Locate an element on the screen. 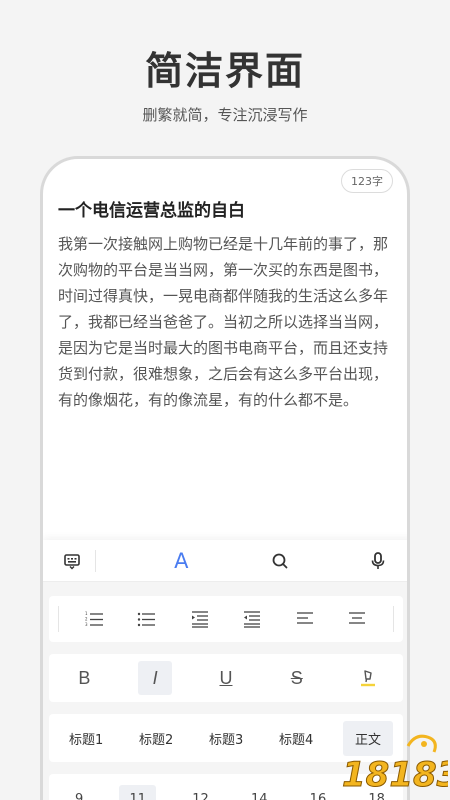 Image resolution: width=450 pixels, height=800 pixels. document-title: 一个电信运营总监的自白 is located at coordinates (228, 208).